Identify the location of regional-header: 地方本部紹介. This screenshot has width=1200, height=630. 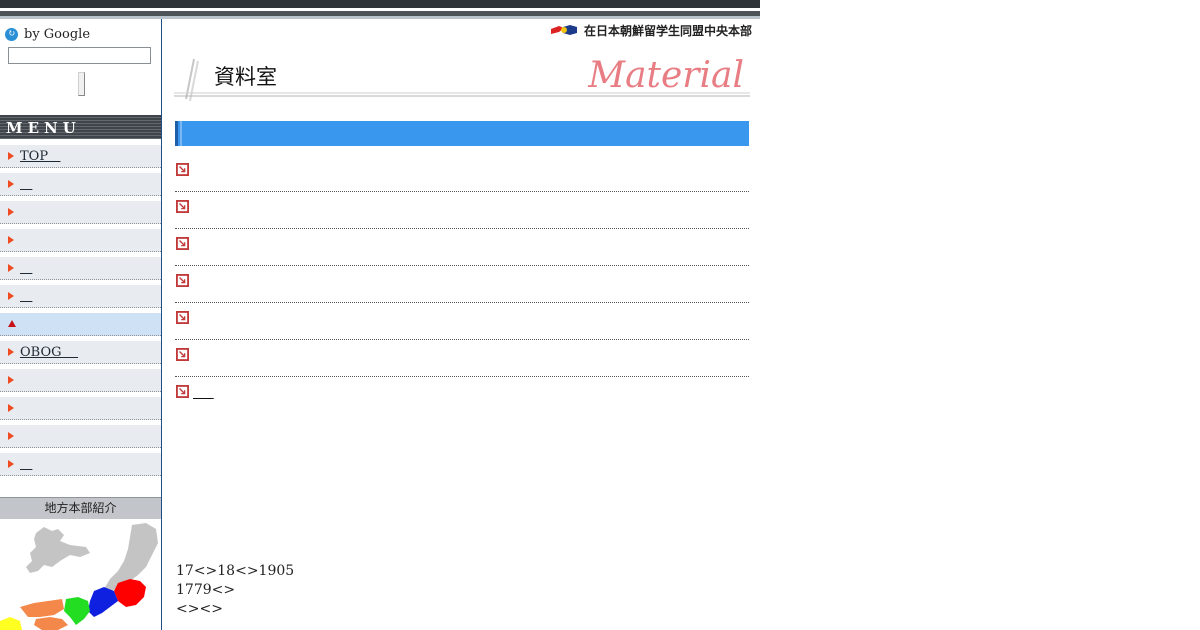
(80, 508).